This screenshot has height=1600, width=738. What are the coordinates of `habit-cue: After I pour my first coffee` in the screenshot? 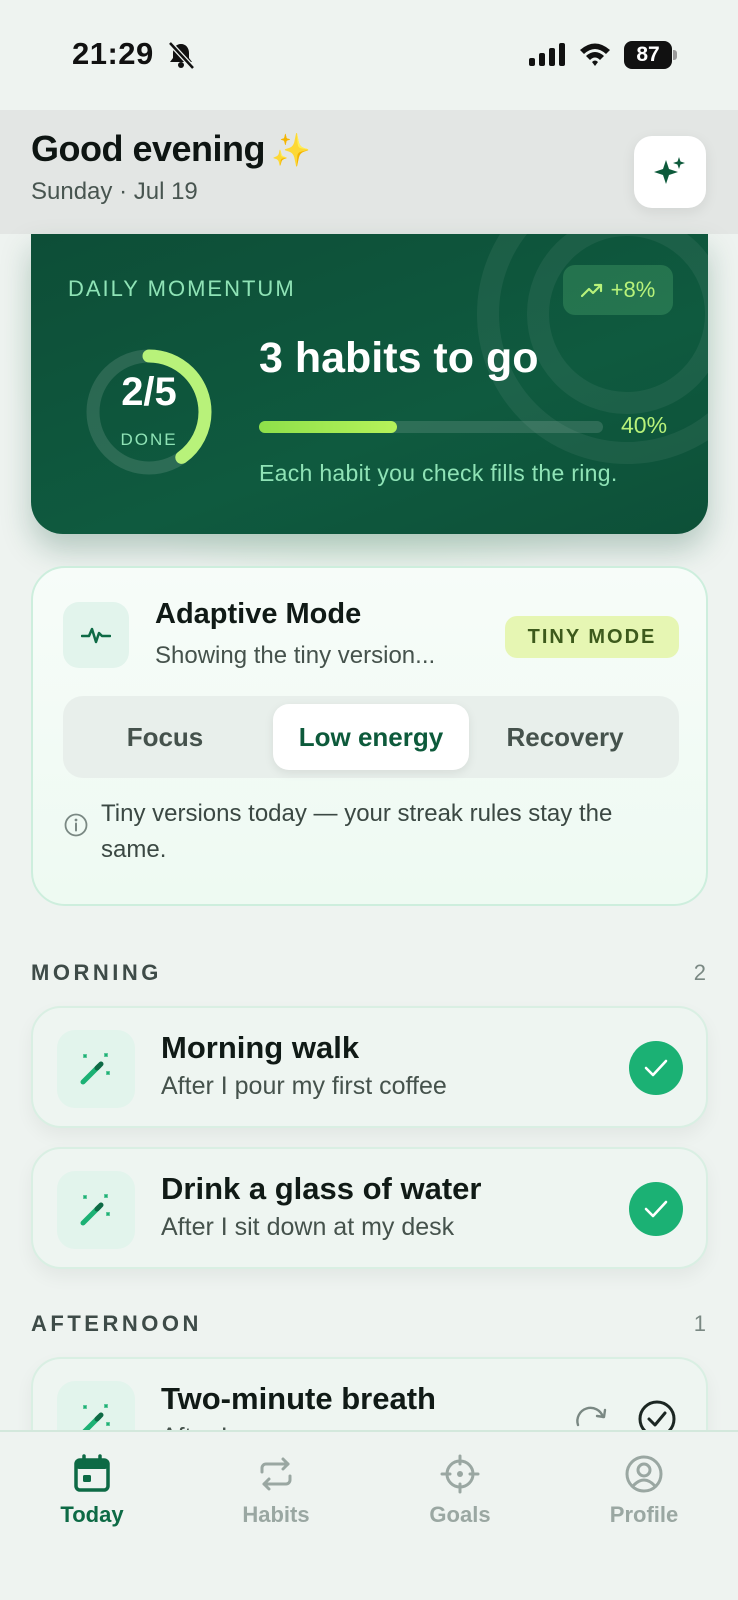 It's located at (304, 1086).